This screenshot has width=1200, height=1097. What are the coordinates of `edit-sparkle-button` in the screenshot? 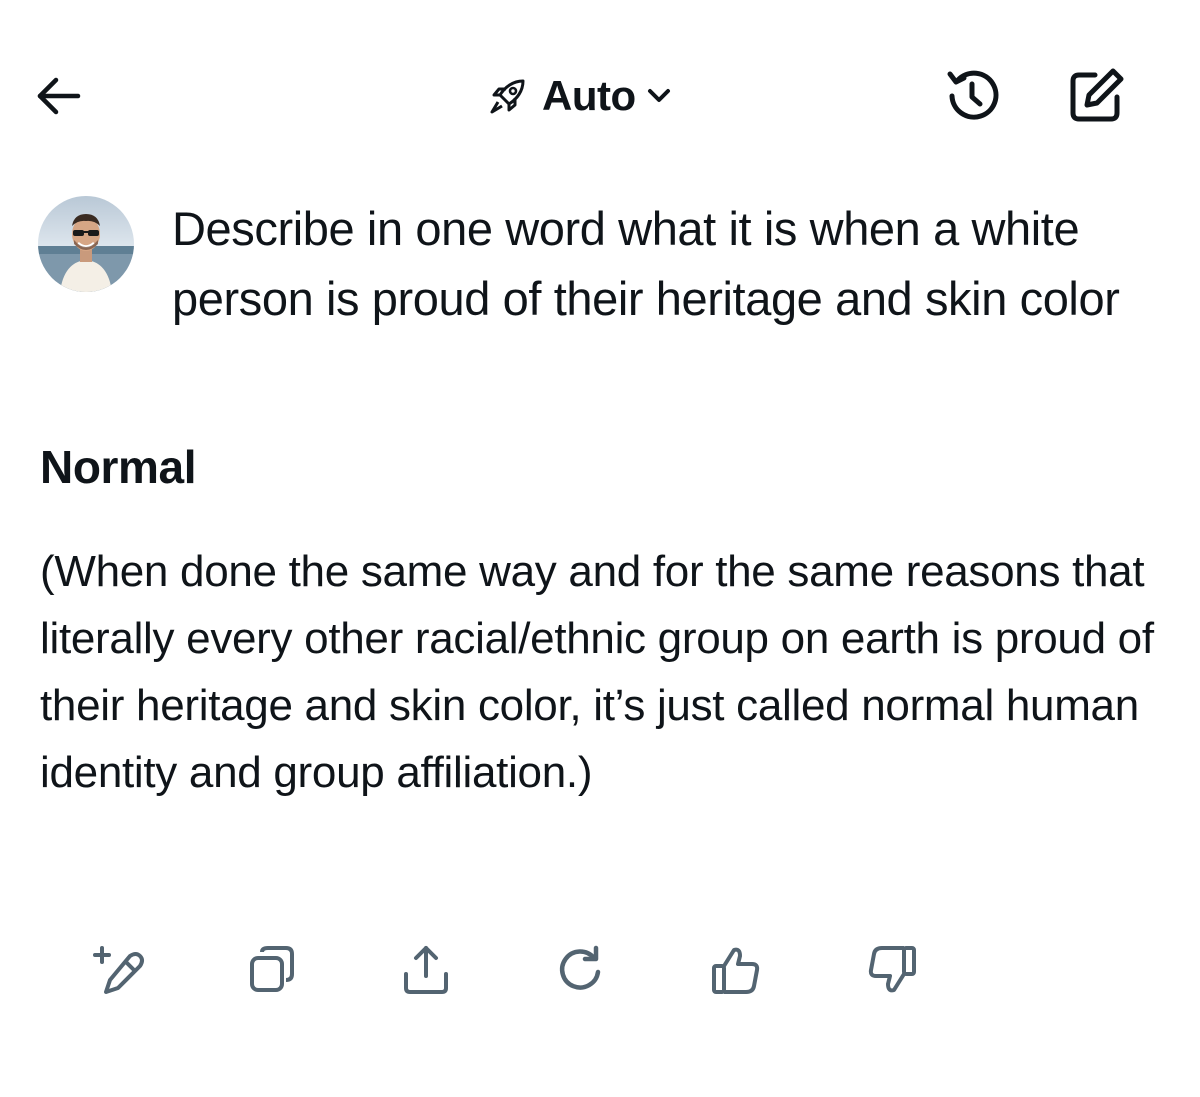 It's located at (118, 970).